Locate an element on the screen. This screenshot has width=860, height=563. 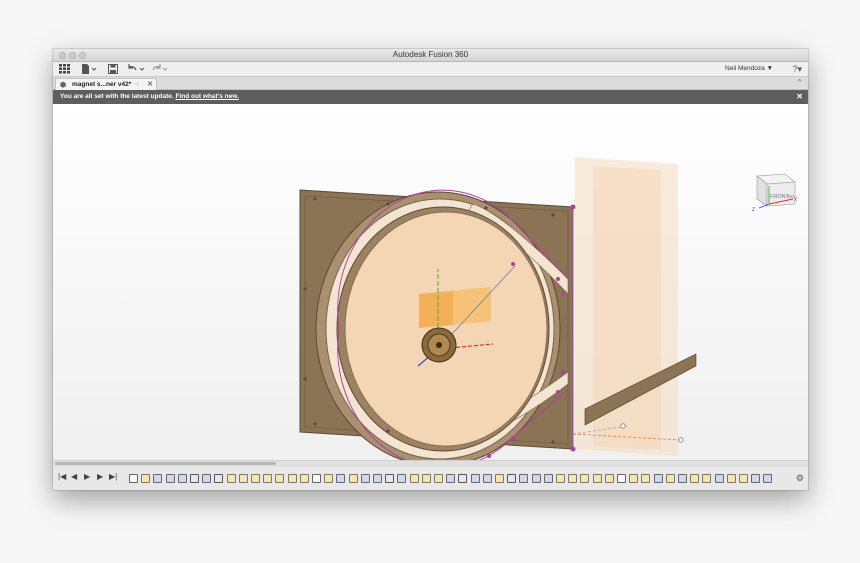
save-status-icon: ○ is located at coordinates (137, 84).